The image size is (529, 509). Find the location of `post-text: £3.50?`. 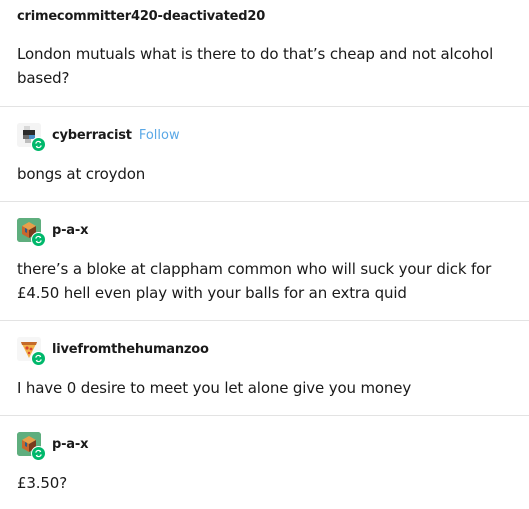

post-text: £3.50? is located at coordinates (42, 483).